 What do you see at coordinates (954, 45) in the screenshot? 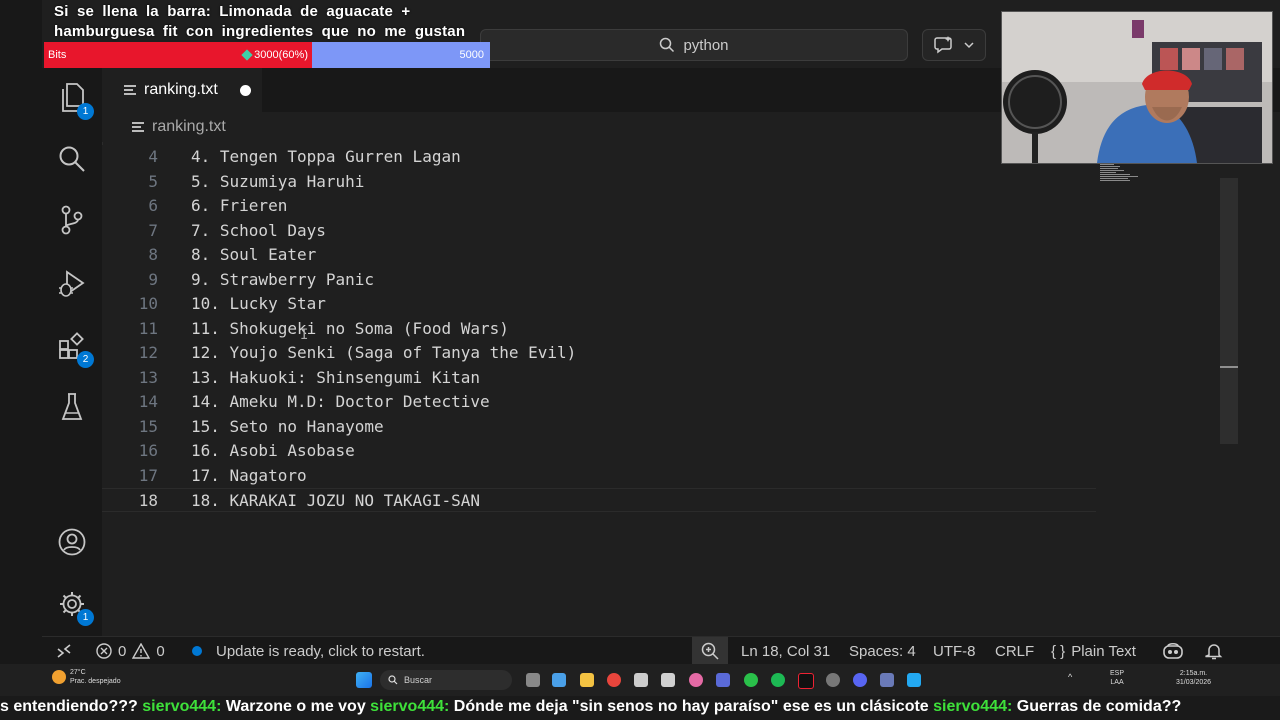
I see `copilot-chat-button` at bounding box center [954, 45].